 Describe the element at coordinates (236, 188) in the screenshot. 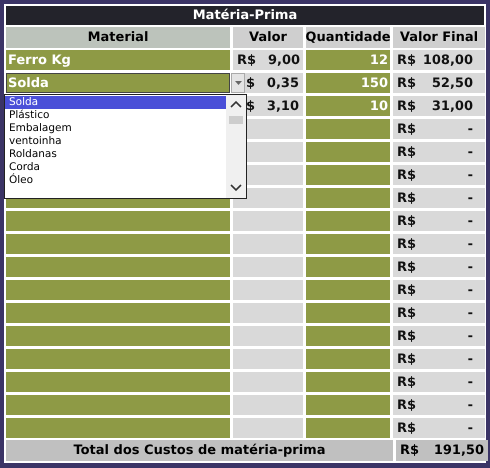

I see `chevron-down-icon` at that location.